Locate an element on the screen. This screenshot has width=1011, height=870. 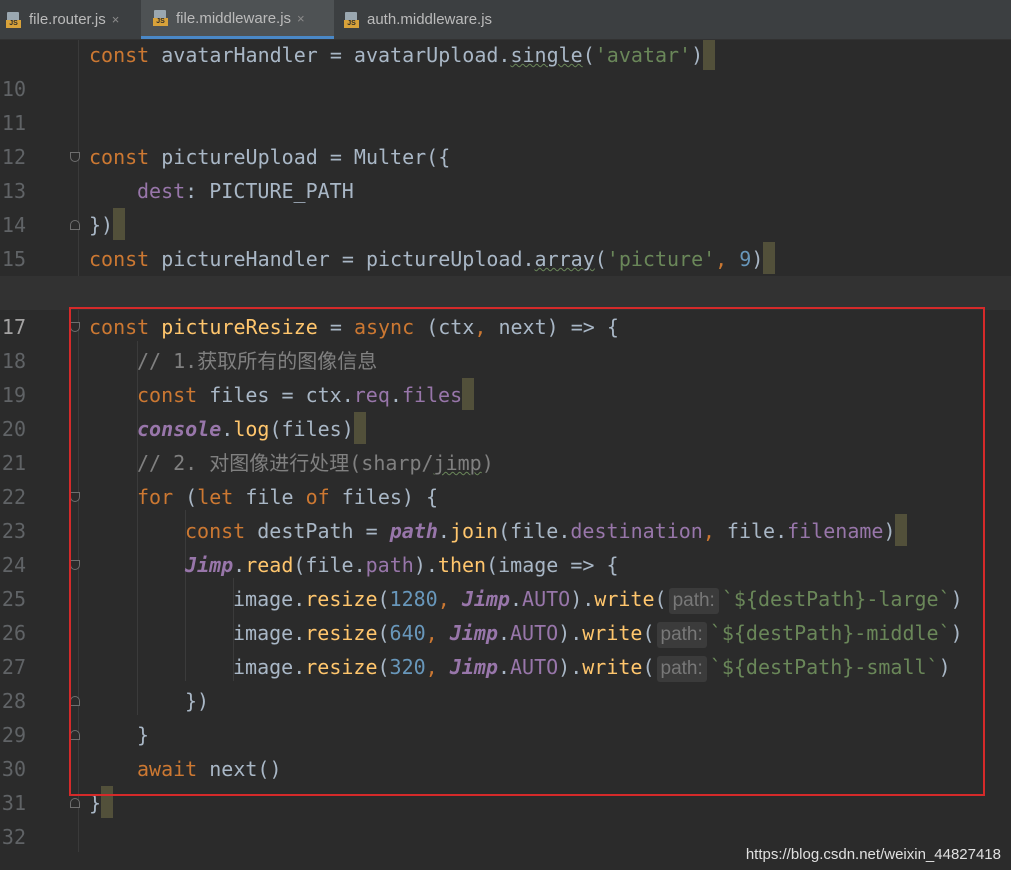
code-line: 12 is located at coordinates (505, 137).